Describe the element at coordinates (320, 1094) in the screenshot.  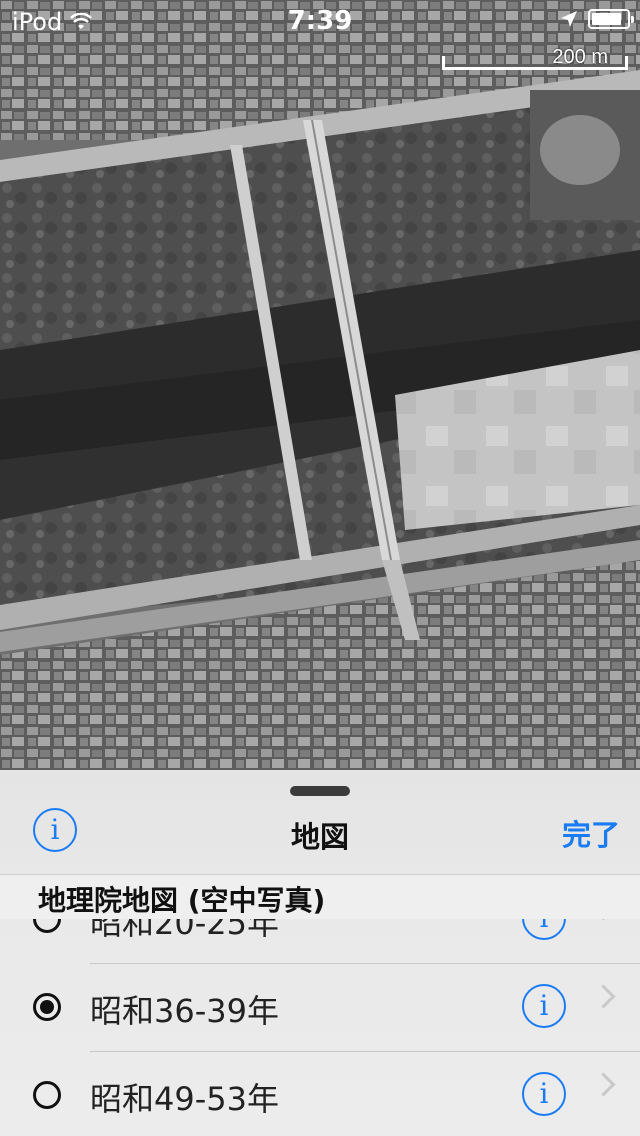
I see `list-item: 昭和49-53年 i` at that location.